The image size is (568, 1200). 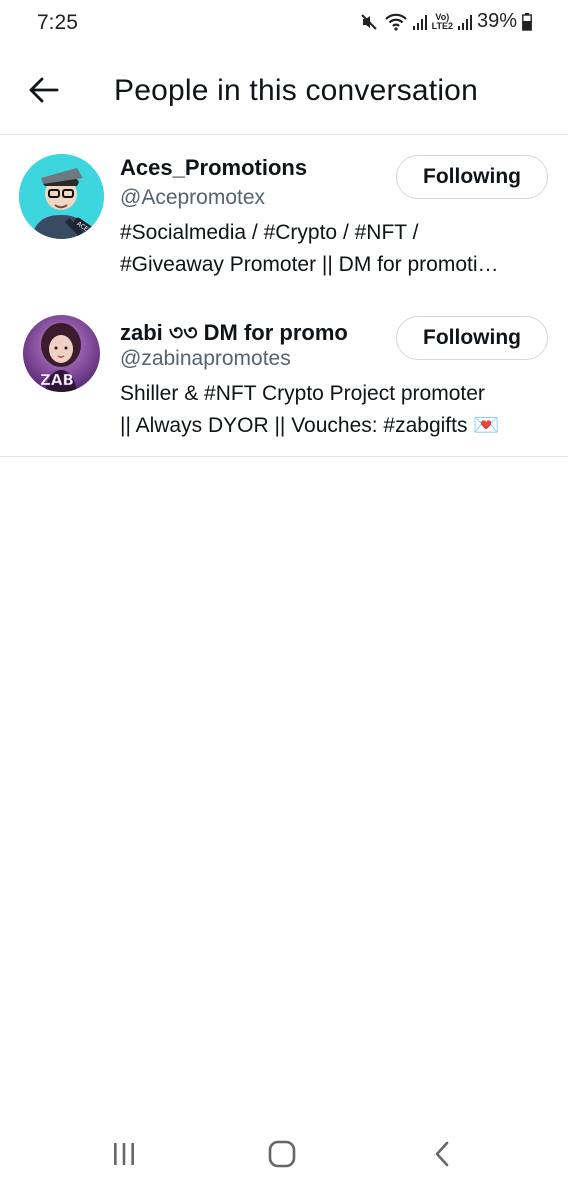 What do you see at coordinates (310, 425) in the screenshot?
I see `bio-line: || Always DYOR || Vouches: #zabgifts 💌` at bounding box center [310, 425].